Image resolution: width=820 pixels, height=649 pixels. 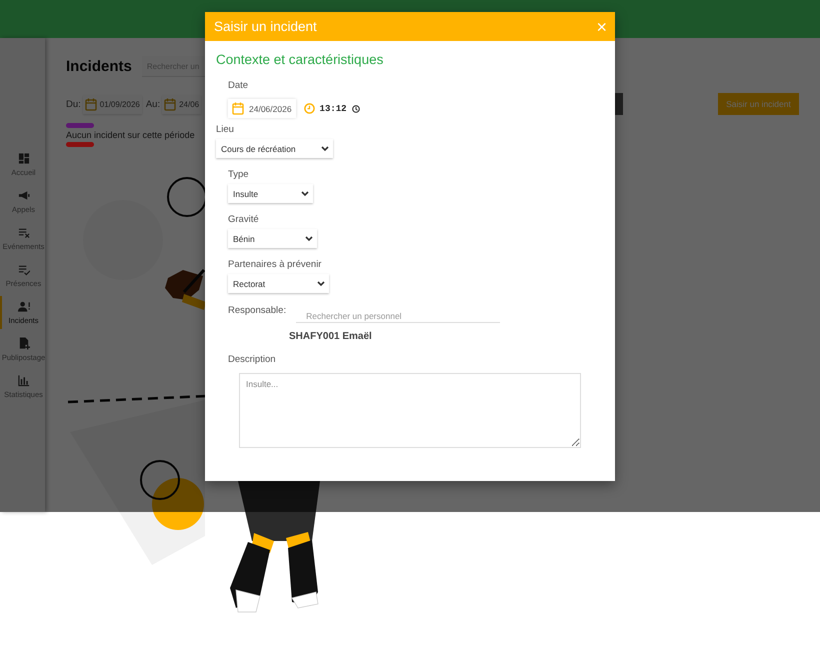 I want to click on dialog-title: Saisir un incident, so click(x=265, y=26).